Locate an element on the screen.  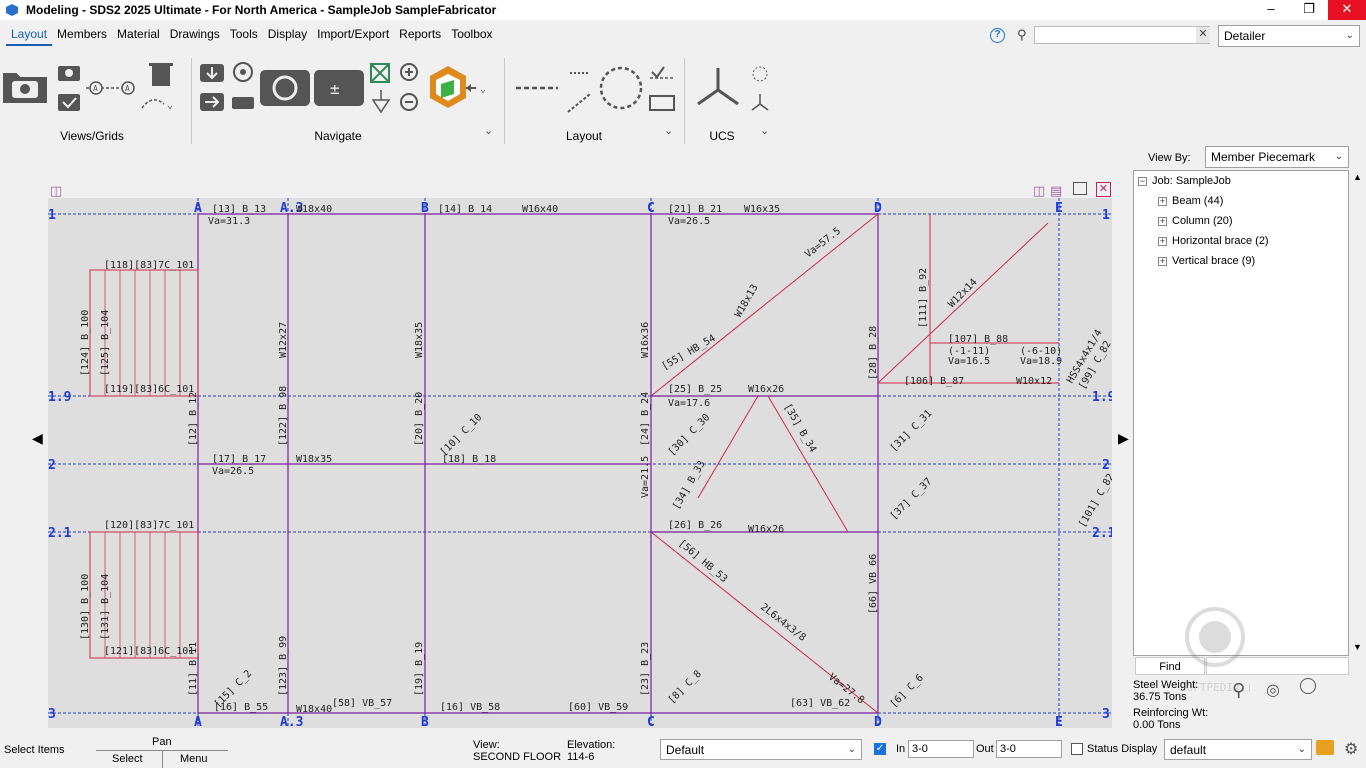
pick-point-icon is located at coordinates (381, 102).